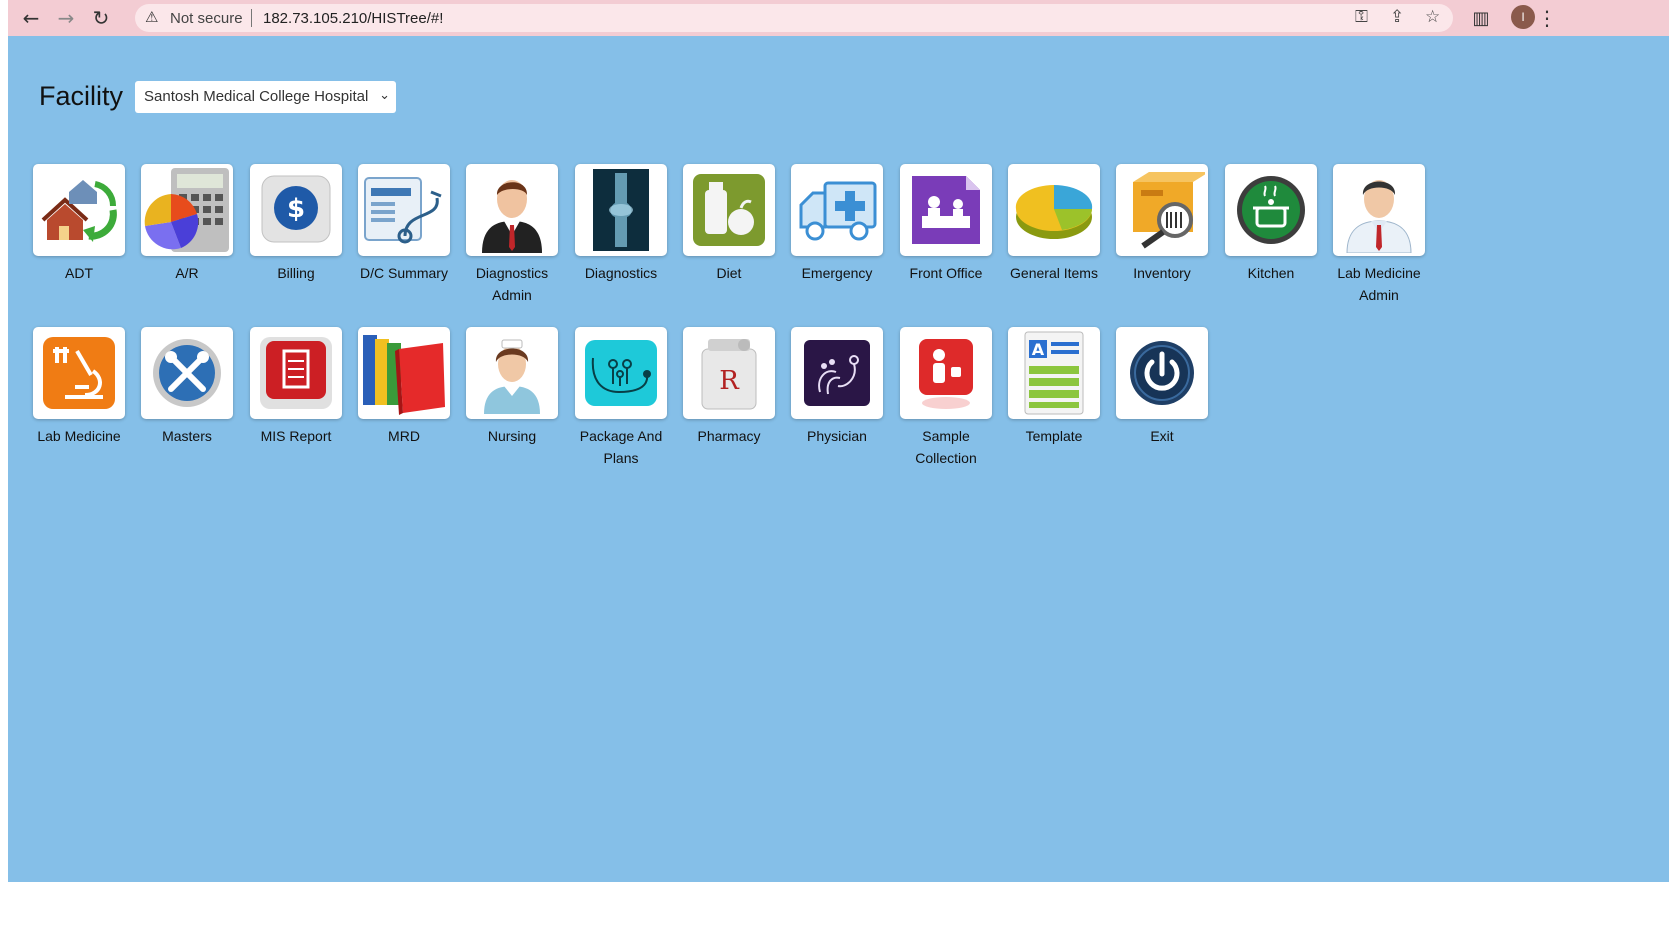  I want to click on module-dc-summary: D/C Summary, so click(404, 224).